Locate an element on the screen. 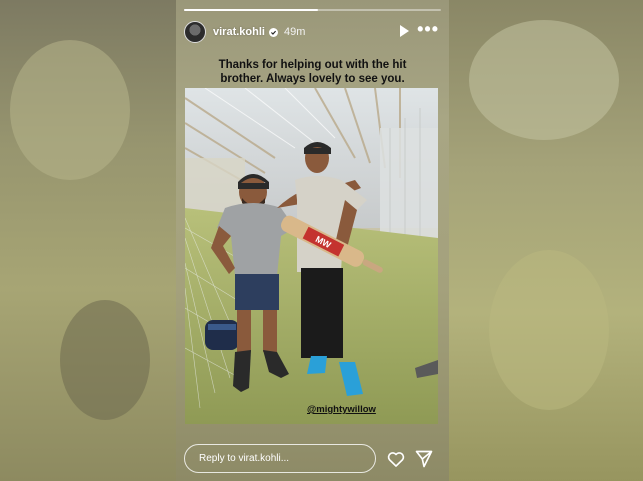  play-icon is located at coordinates (404, 31).